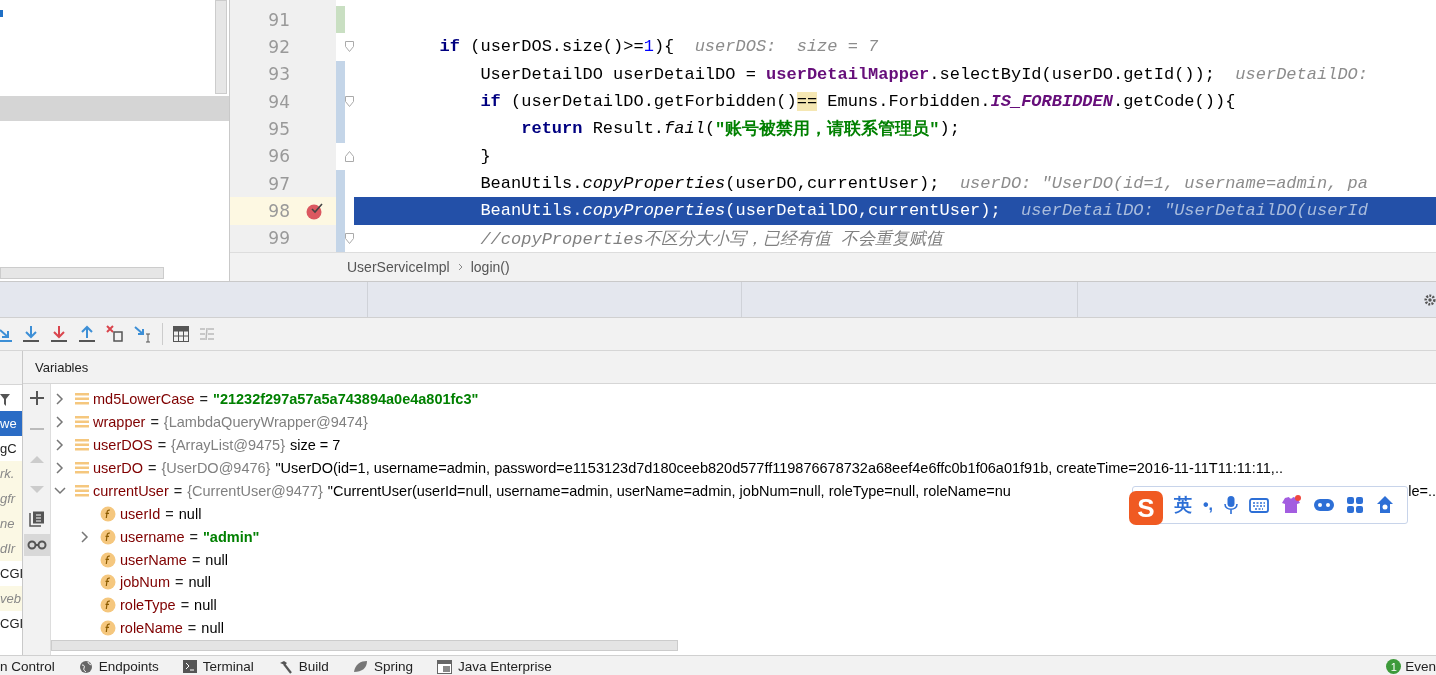  What do you see at coordinates (1183, 505) in the screenshot?
I see `input-mode-toggle: 英` at bounding box center [1183, 505].